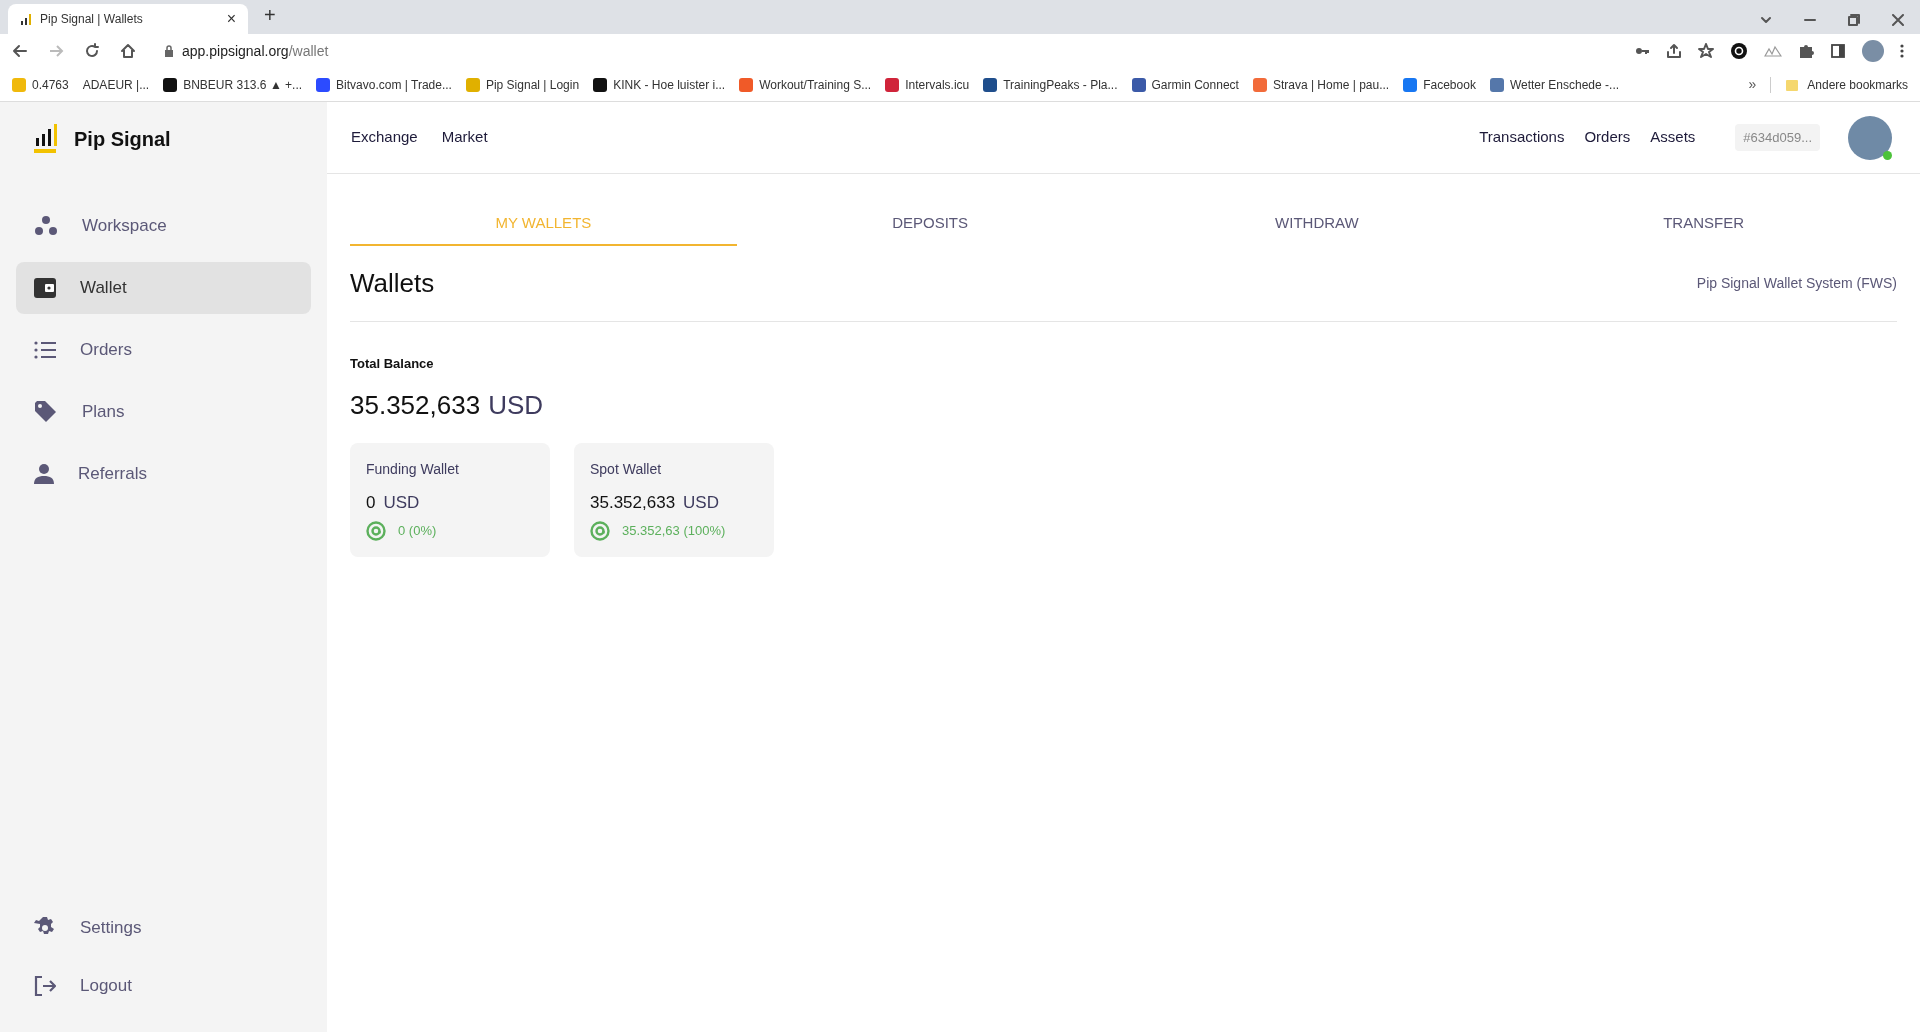  I want to click on wallet-share: 0 (0%), so click(417, 531).